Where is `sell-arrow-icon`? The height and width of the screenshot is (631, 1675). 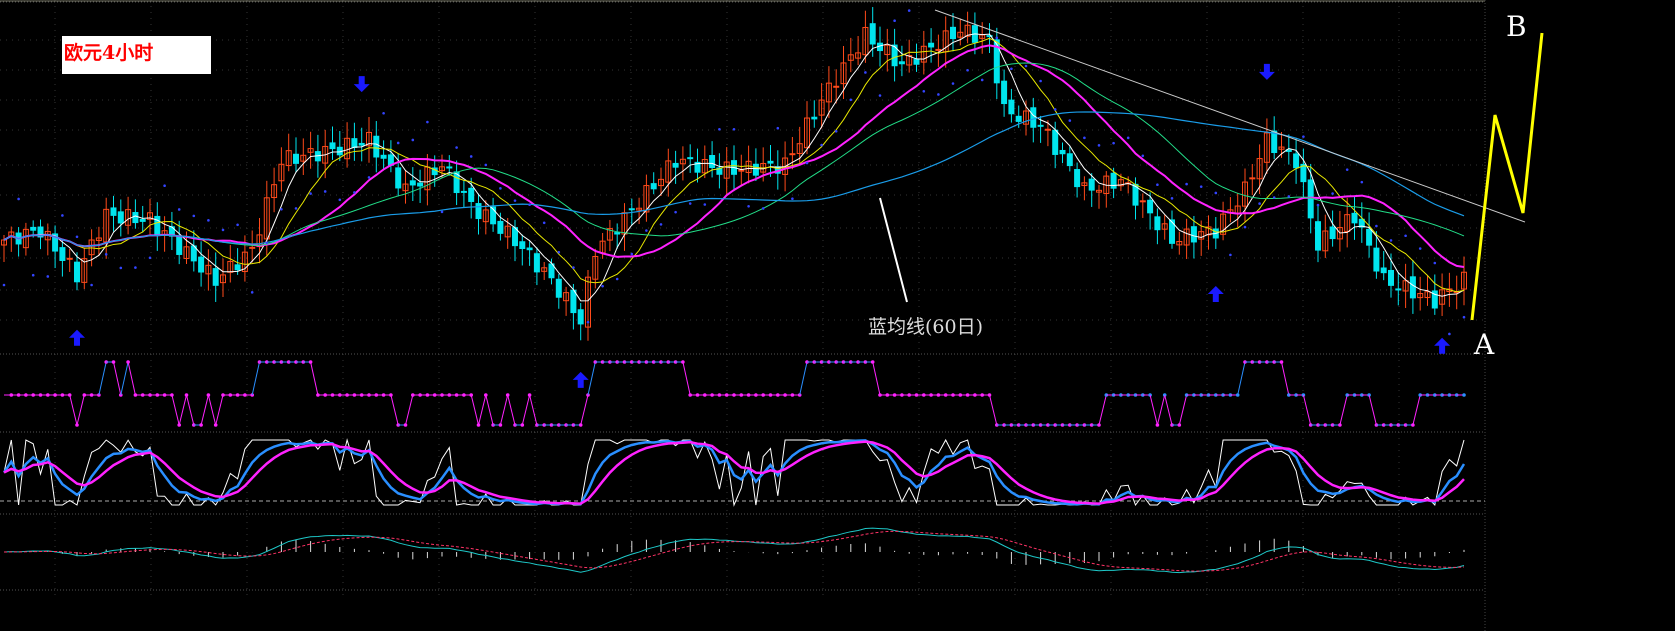
sell-arrow-icon is located at coordinates (1266, 71).